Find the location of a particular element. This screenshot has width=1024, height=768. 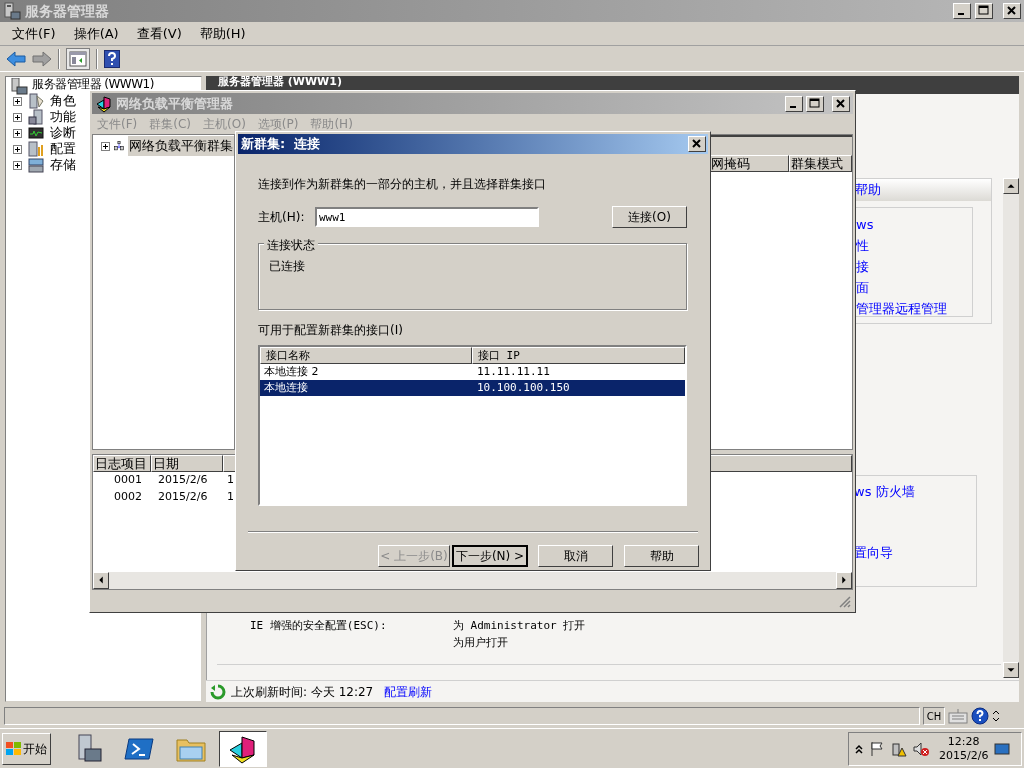

menu-item: 主机(O) is located at coordinates (224, 124).